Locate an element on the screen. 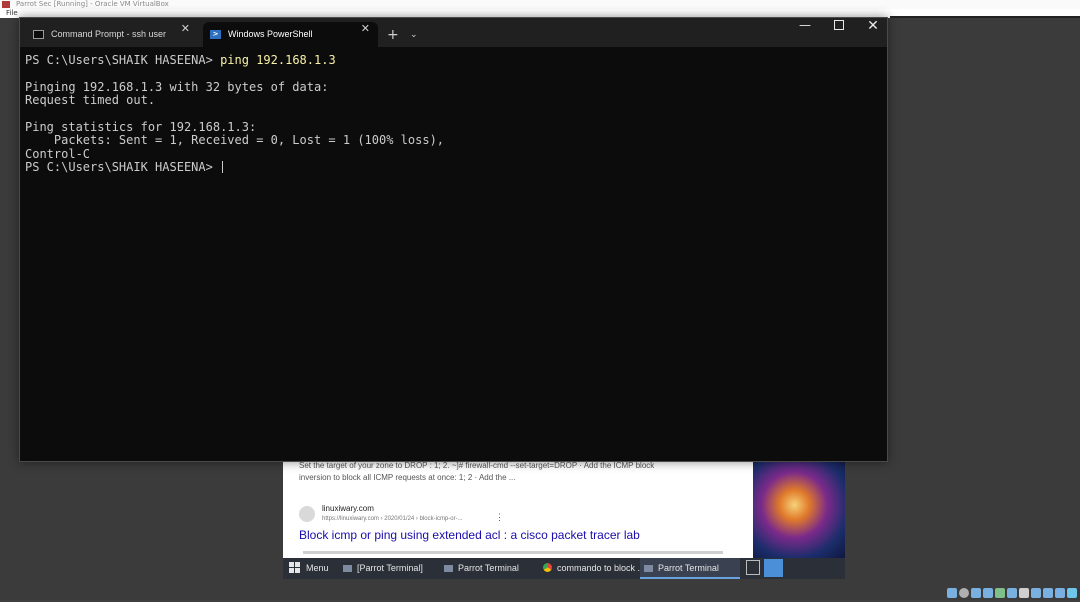 The image size is (1080, 602). taskbar-item-label: [Parrot Terminal] is located at coordinates (390, 568).